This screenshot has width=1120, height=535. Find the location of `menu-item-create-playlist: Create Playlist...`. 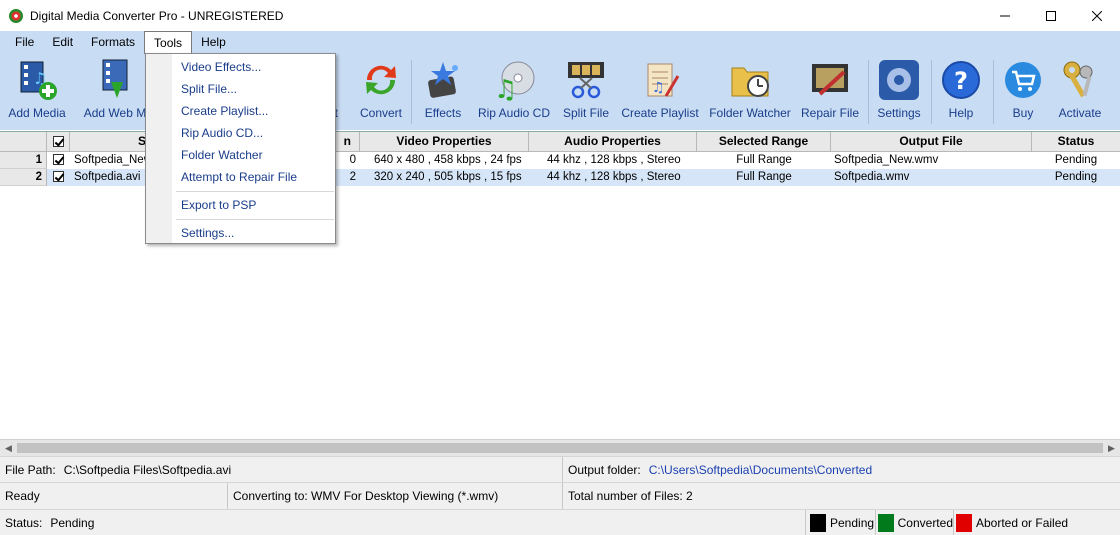

menu-item-create-playlist: Create Playlist... is located at coordinates (224, 111).